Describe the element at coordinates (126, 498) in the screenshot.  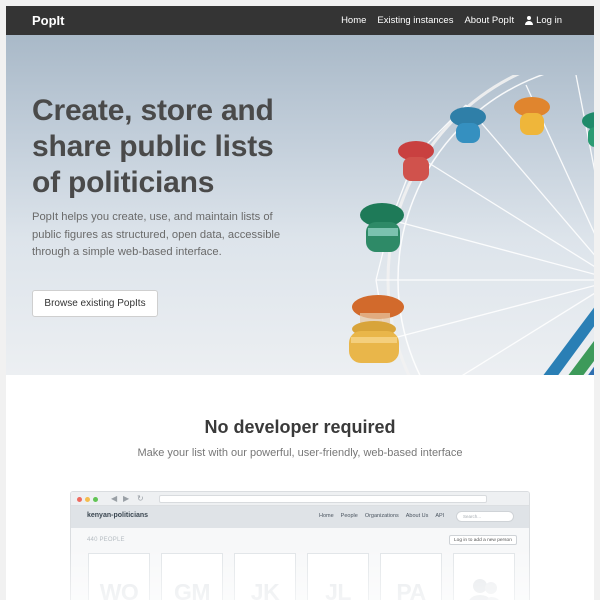
I see `forward-arrow-icon: ▶` at that location.